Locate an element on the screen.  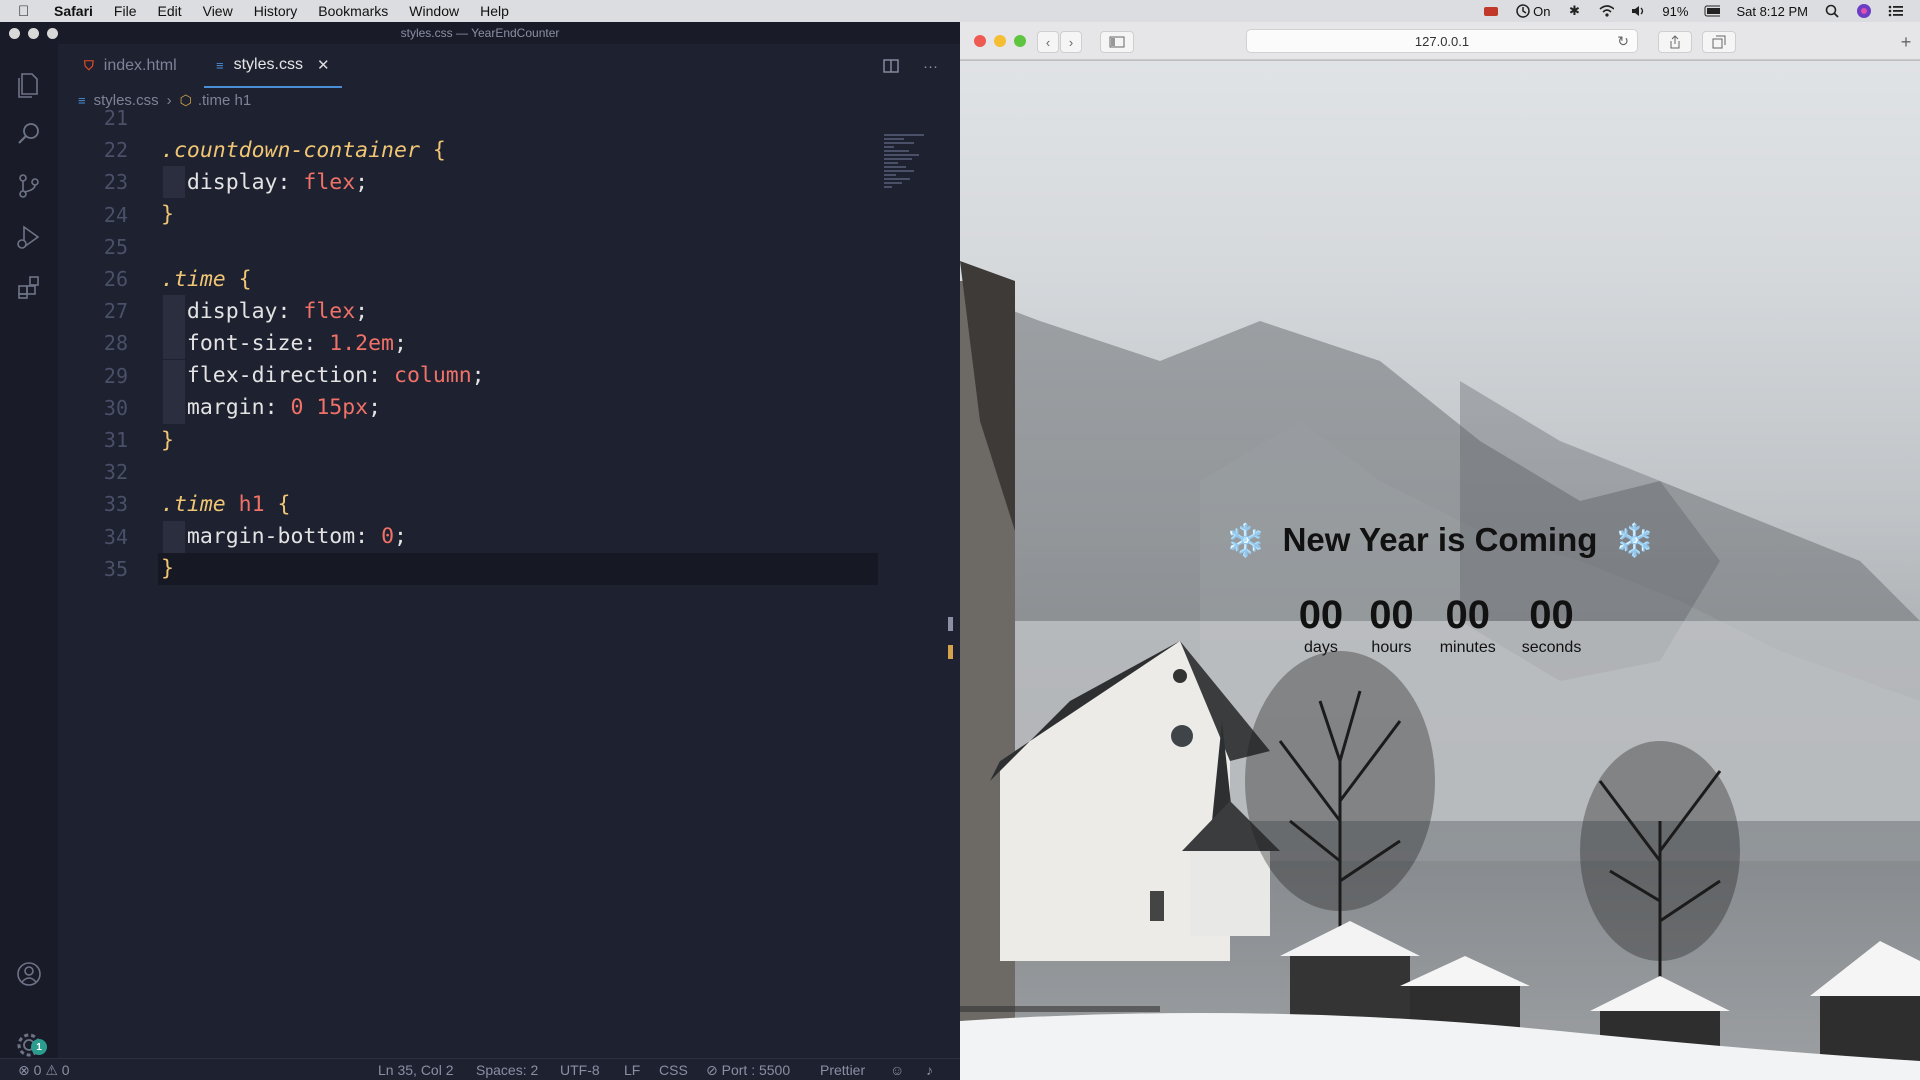
address-bar: 127.0.0.1 ↻ is located at coordinates (1442, 41).